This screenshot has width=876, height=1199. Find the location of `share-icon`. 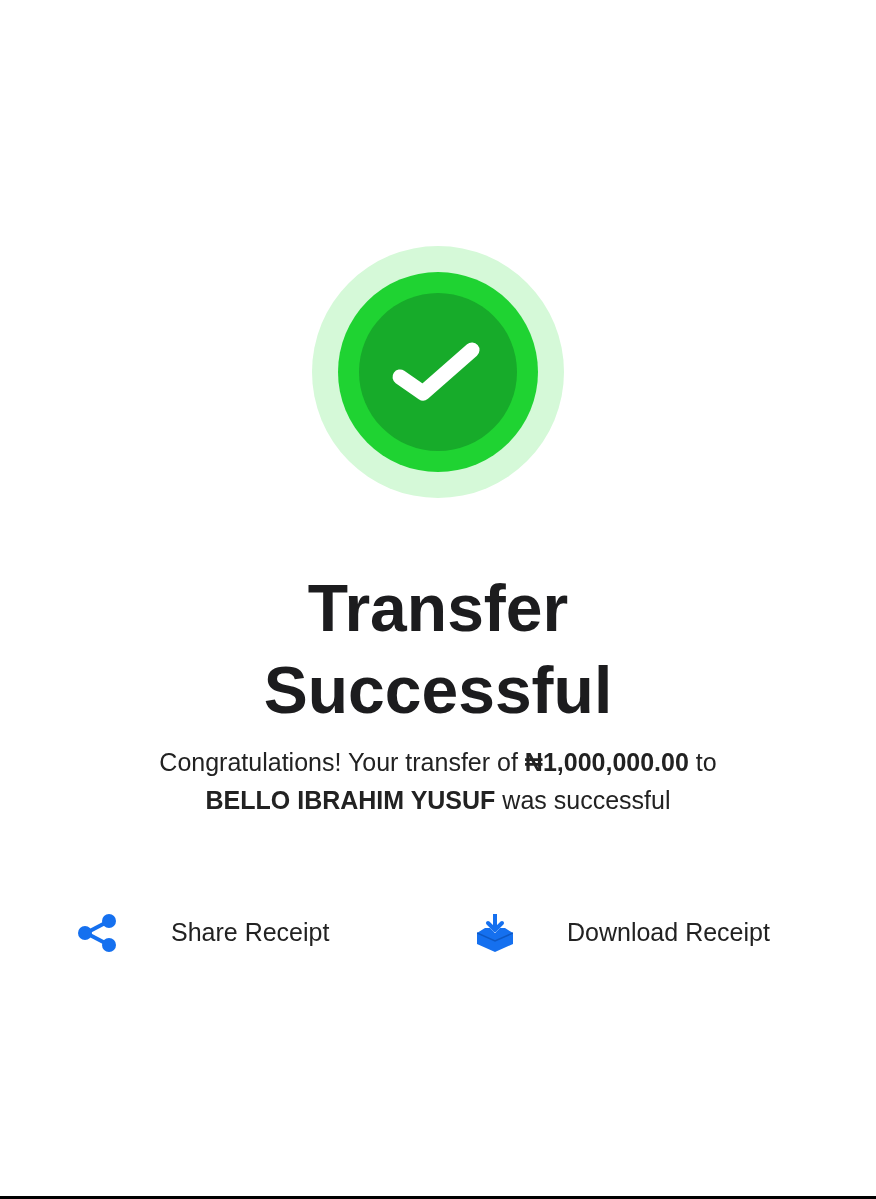

share-icon is located at coordinates (97, 933).